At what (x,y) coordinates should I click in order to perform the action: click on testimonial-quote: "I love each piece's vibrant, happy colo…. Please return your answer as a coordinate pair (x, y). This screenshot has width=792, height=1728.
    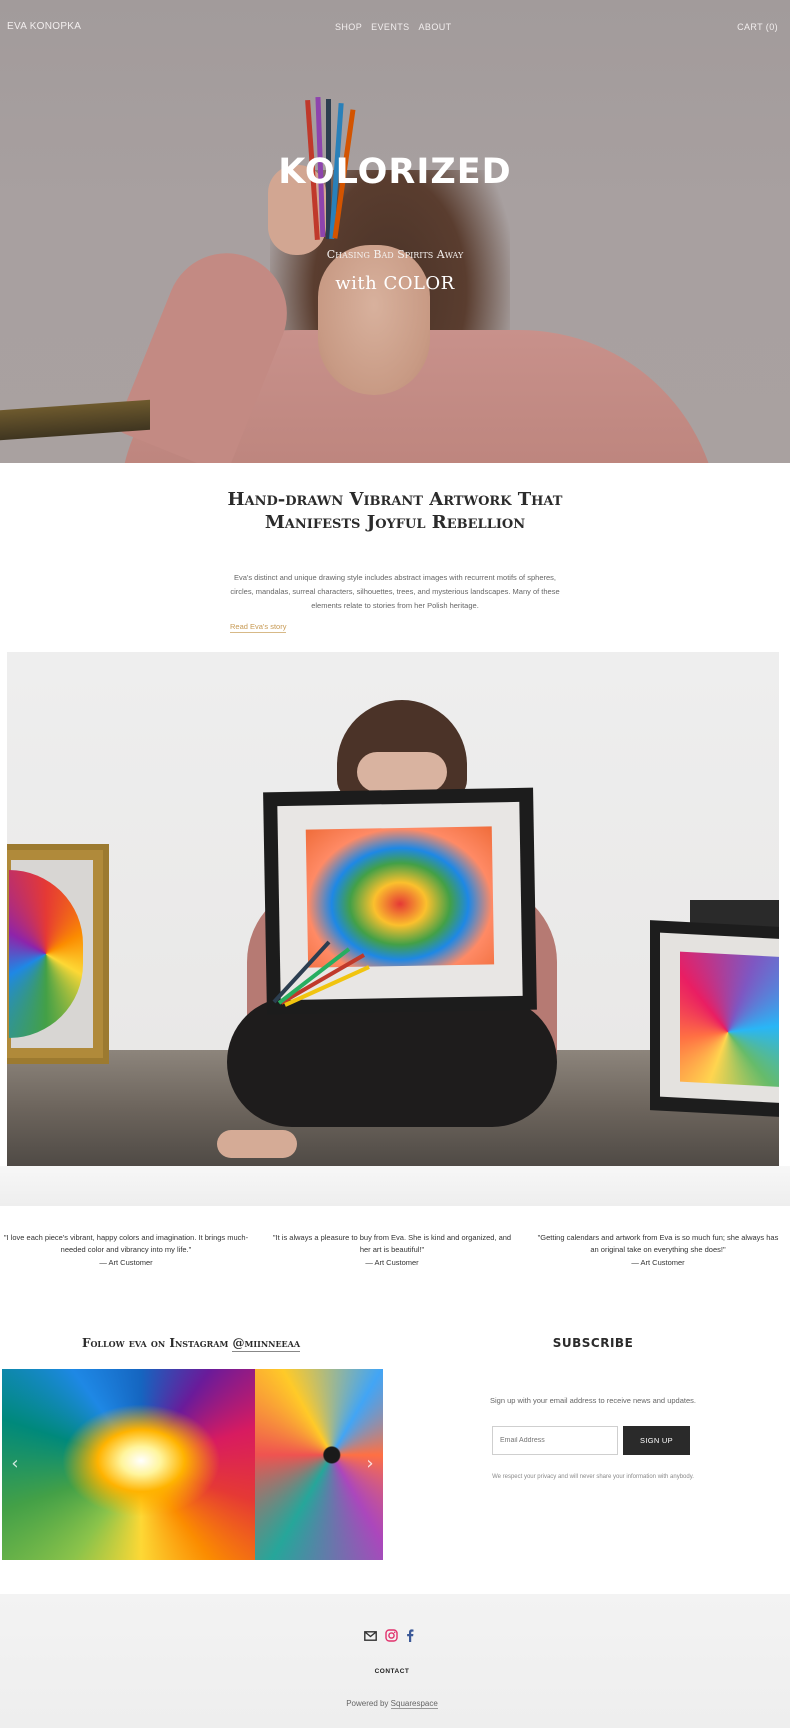
    Looking at the image, I should click on (126, 1243).